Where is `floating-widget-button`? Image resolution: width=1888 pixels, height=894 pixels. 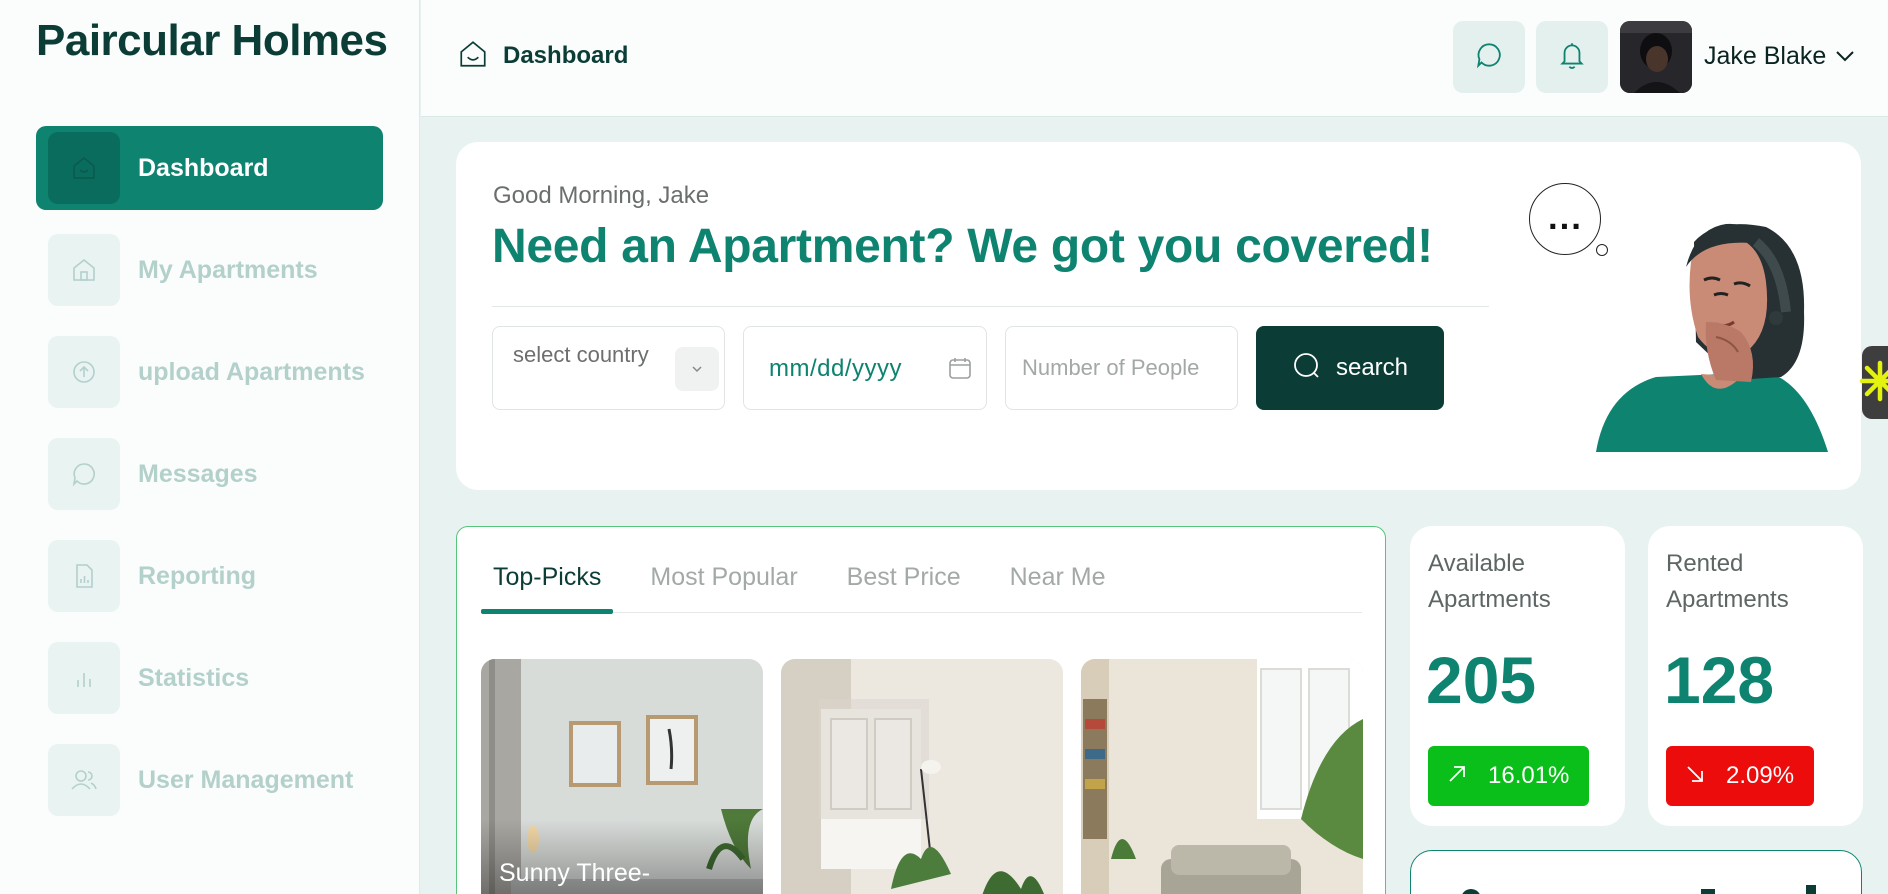 floating-widget-button is located at coordinates (1873, 382).